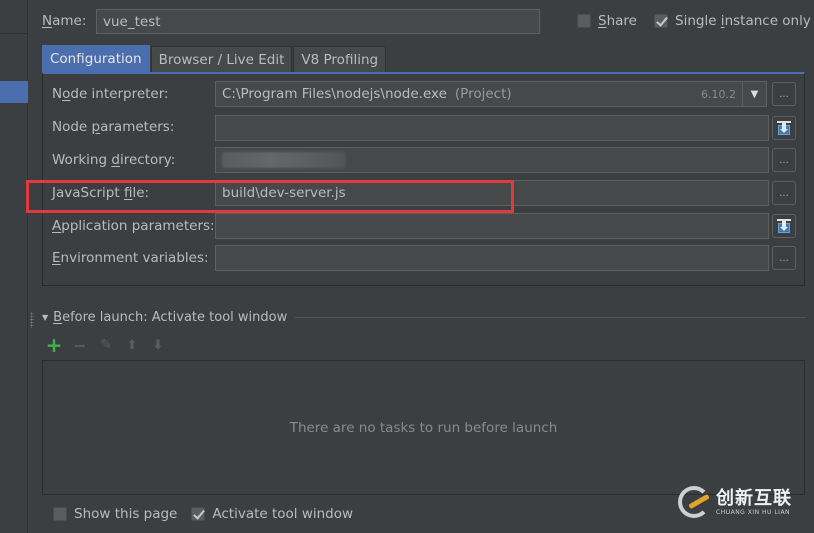  Describe the element at coordinates (602, 21) in the screenshot. I see `share-mnemonic: S` at that location.